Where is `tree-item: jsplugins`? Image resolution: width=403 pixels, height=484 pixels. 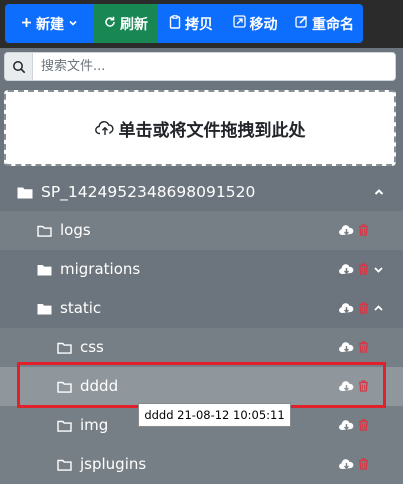 tree-item: jsplugins is located at coordinates (201, 464).